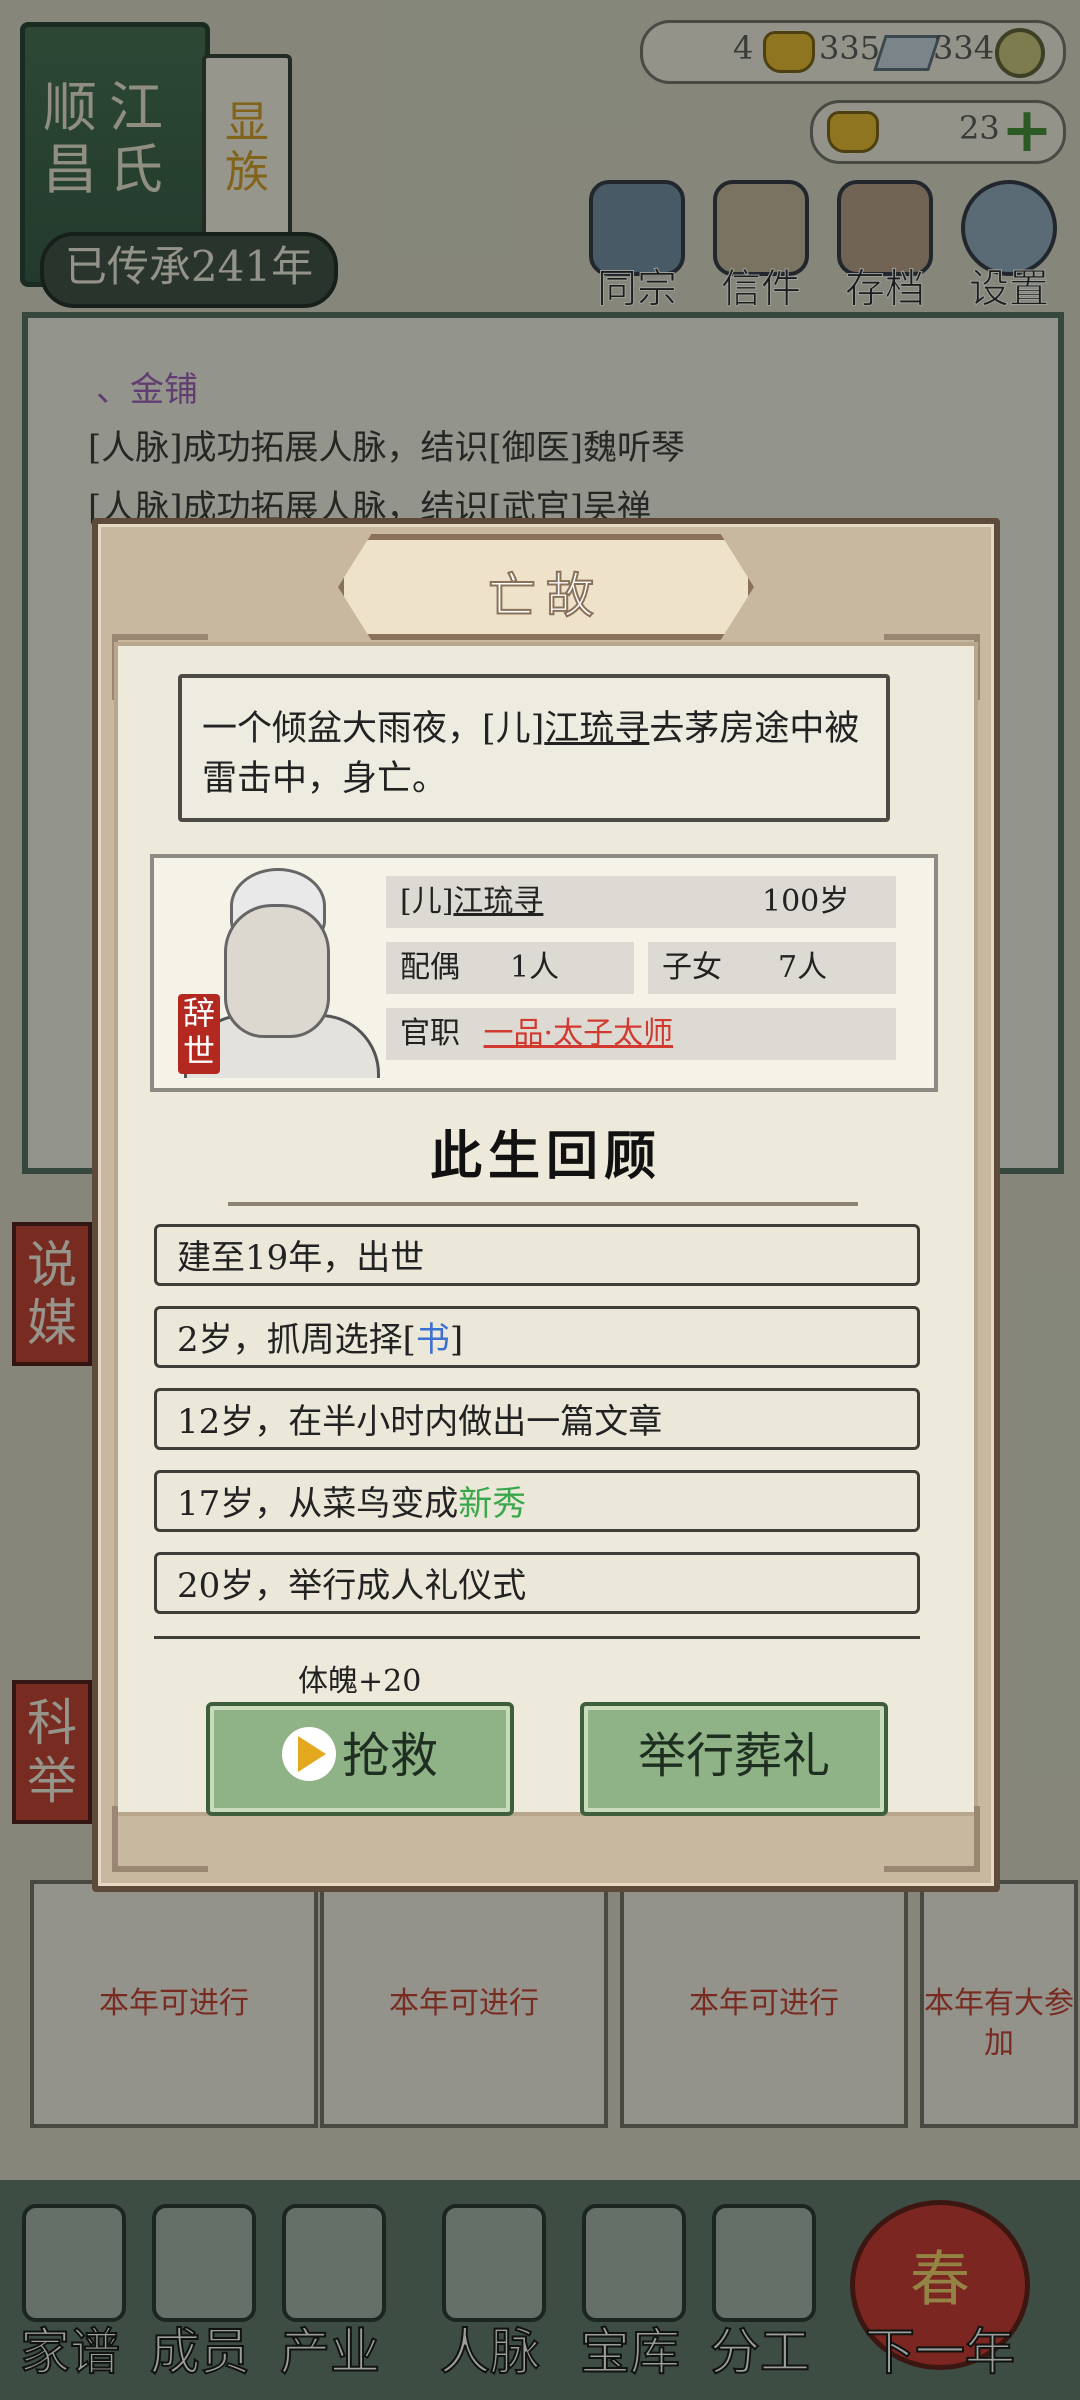  I want to click on life-event-item: 建至19年，出世, so click(537, 1255).